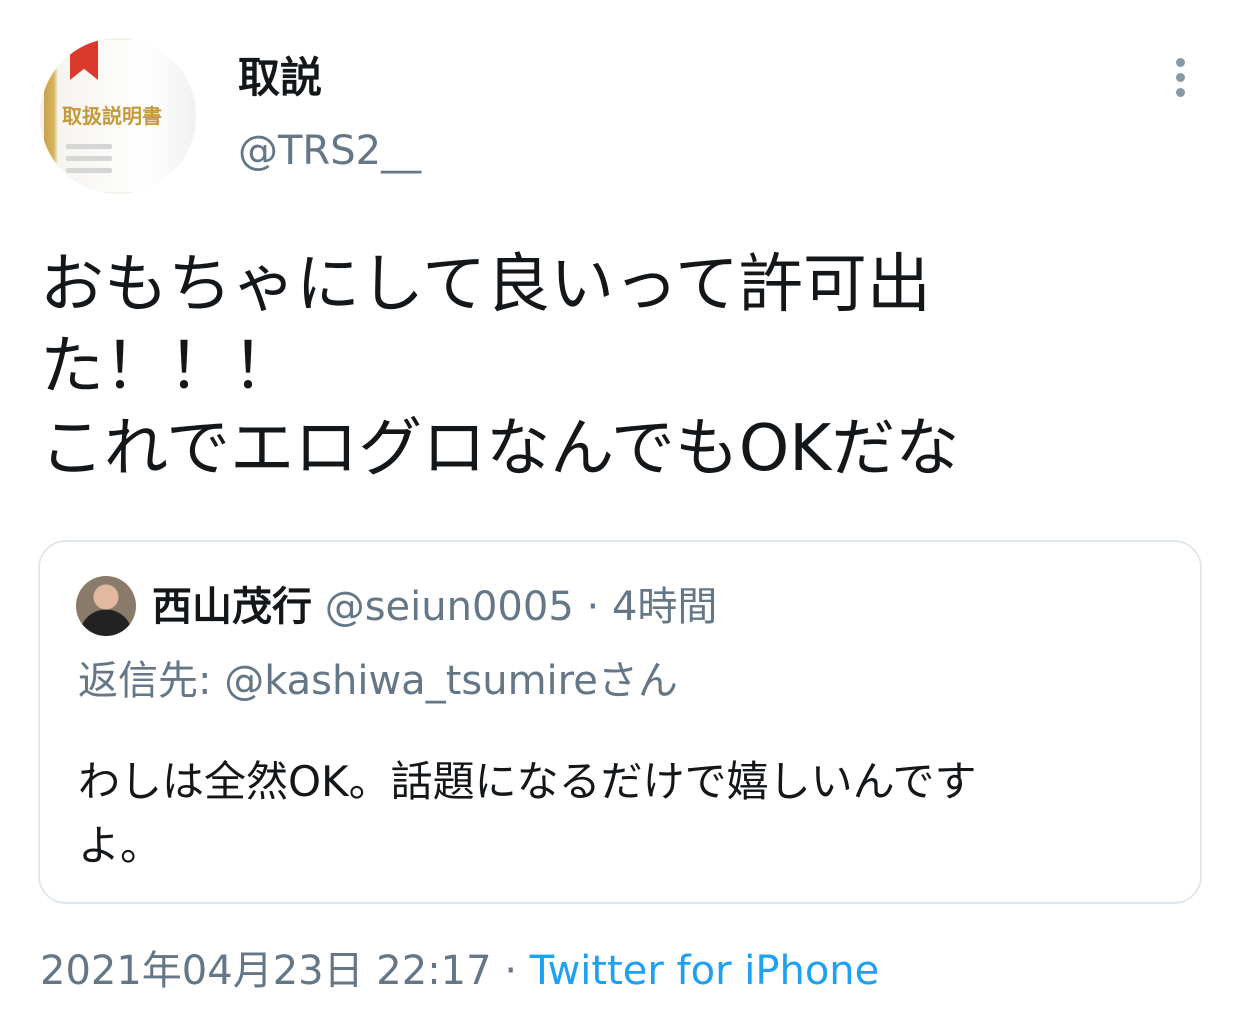  Describe the element at coordinates (112, 116) in the screenshot. I see `avatar-logo-text: 取扱説明書` at that location.